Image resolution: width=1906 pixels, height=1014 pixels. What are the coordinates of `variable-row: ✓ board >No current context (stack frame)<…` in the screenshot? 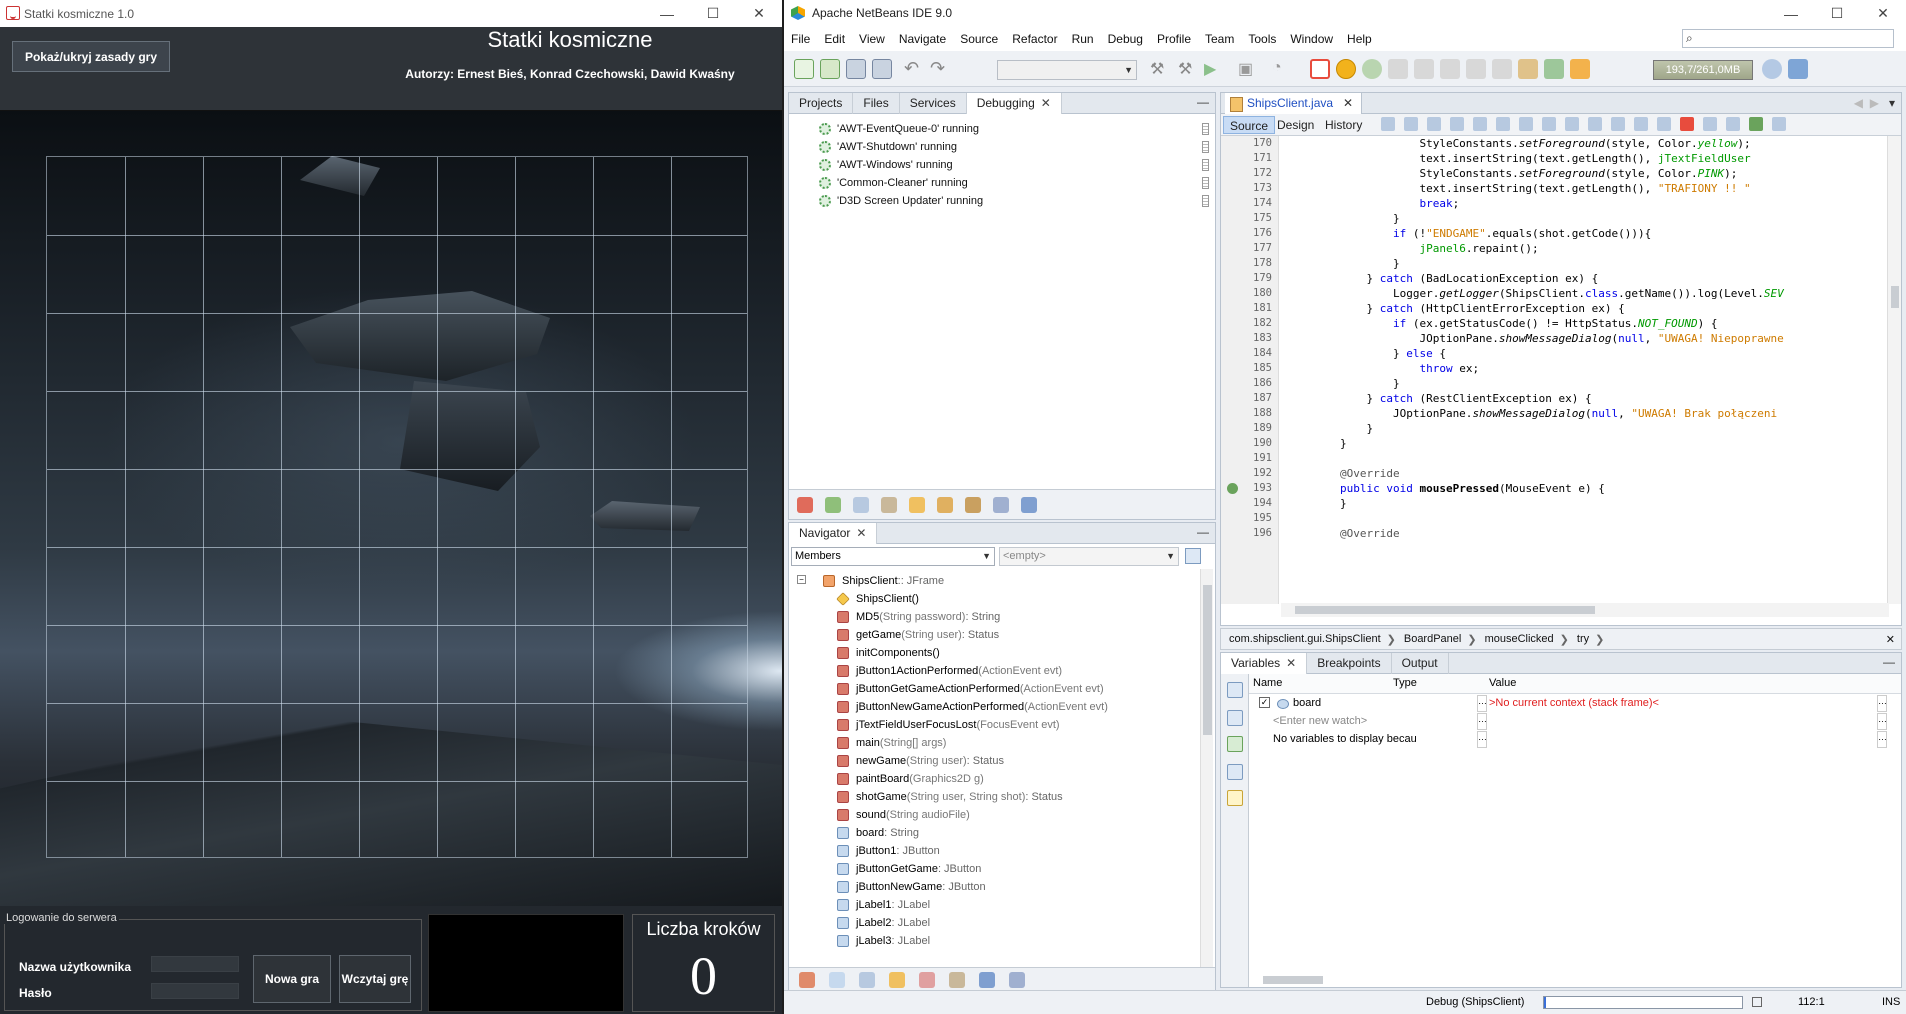 It's located at (1575, 704).